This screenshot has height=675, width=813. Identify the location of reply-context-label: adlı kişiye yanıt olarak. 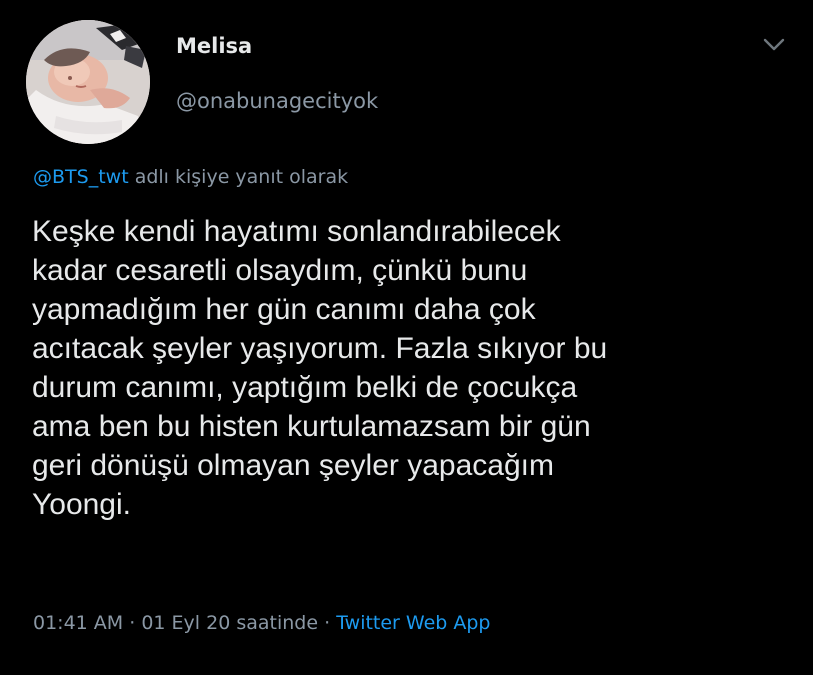
(241, 177).